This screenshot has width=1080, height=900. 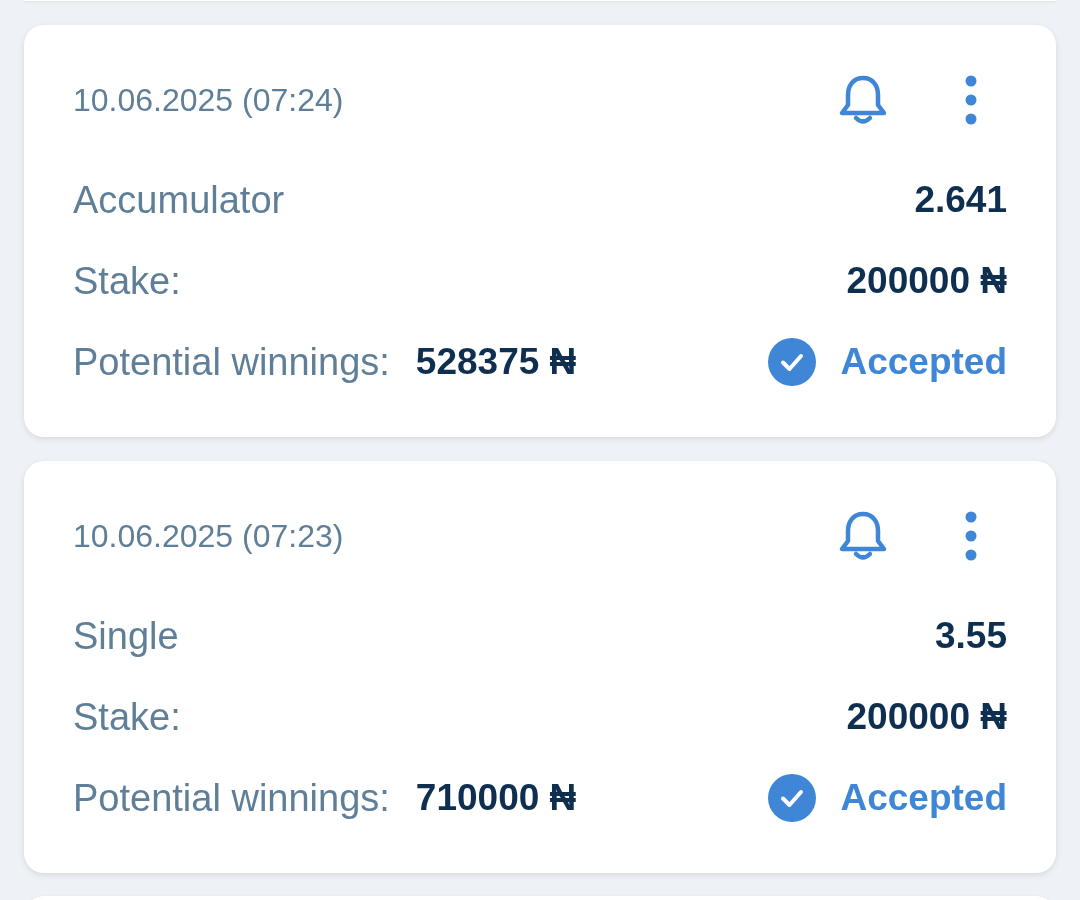 What do you see at coordinates (209, 536) in the screenshot?
I see `bet-date: 10.06.2025 (07:23)` at bounding box center [209, 536].